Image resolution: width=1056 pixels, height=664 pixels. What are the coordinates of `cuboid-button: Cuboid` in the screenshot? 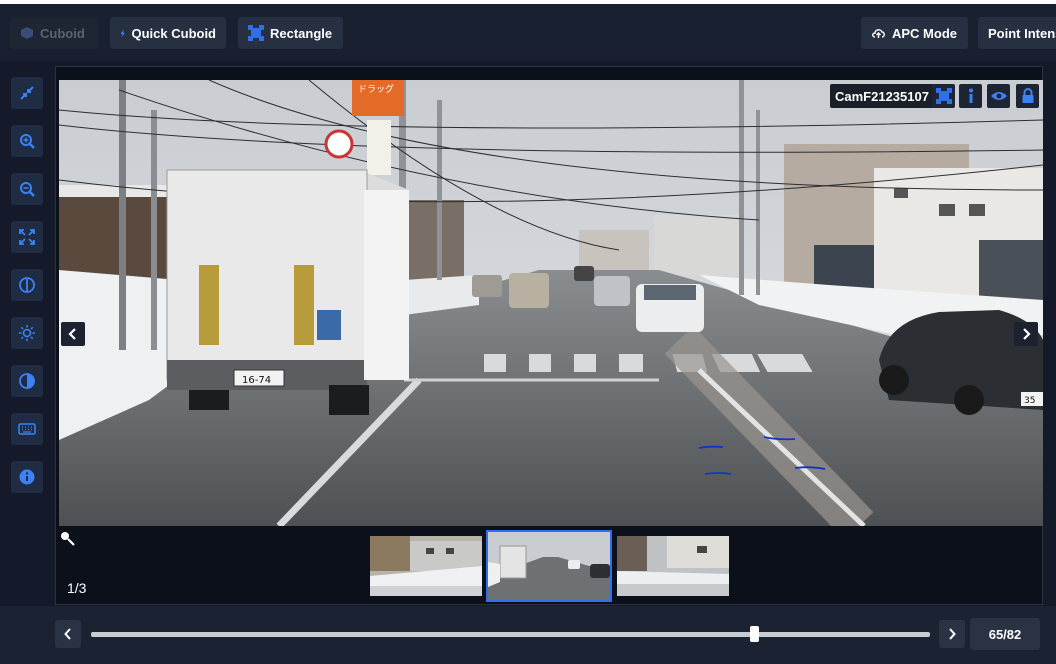 It's located at (54, 33).